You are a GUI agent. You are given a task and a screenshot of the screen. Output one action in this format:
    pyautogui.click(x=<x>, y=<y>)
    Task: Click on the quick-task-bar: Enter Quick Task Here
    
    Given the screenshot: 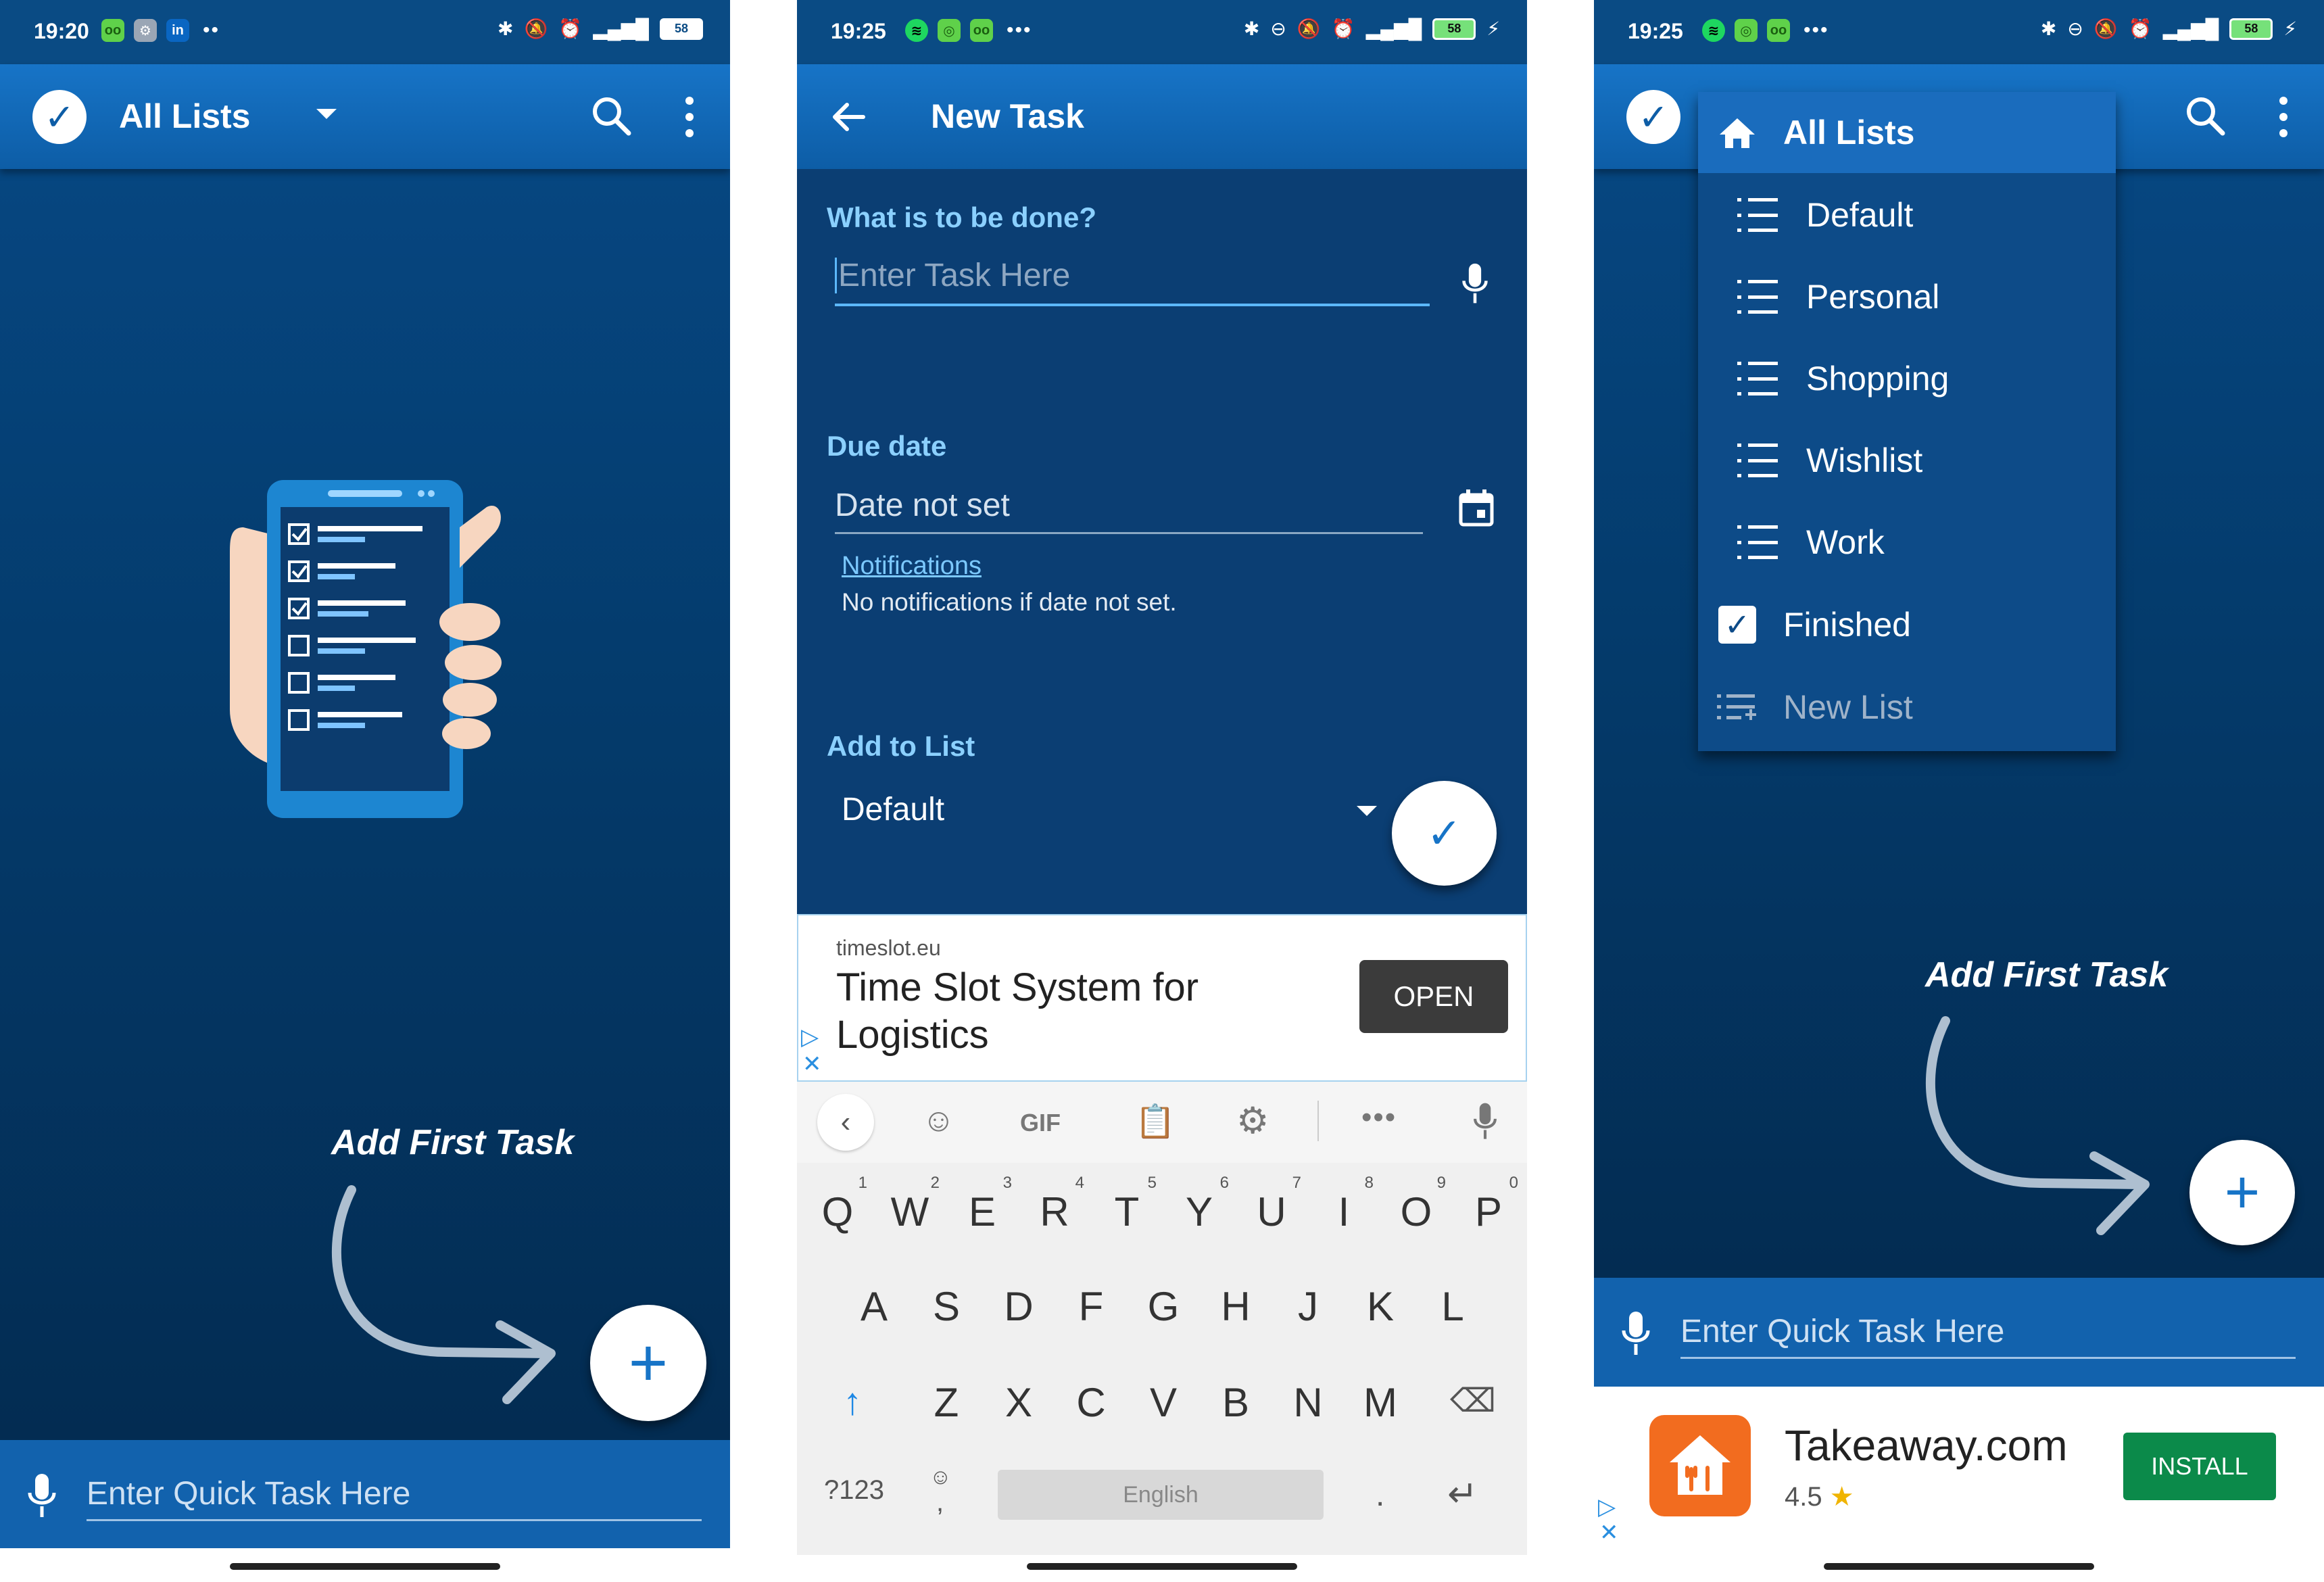 What is the action you would take?
    pyautogui.click(x=1959, y=1333)
    